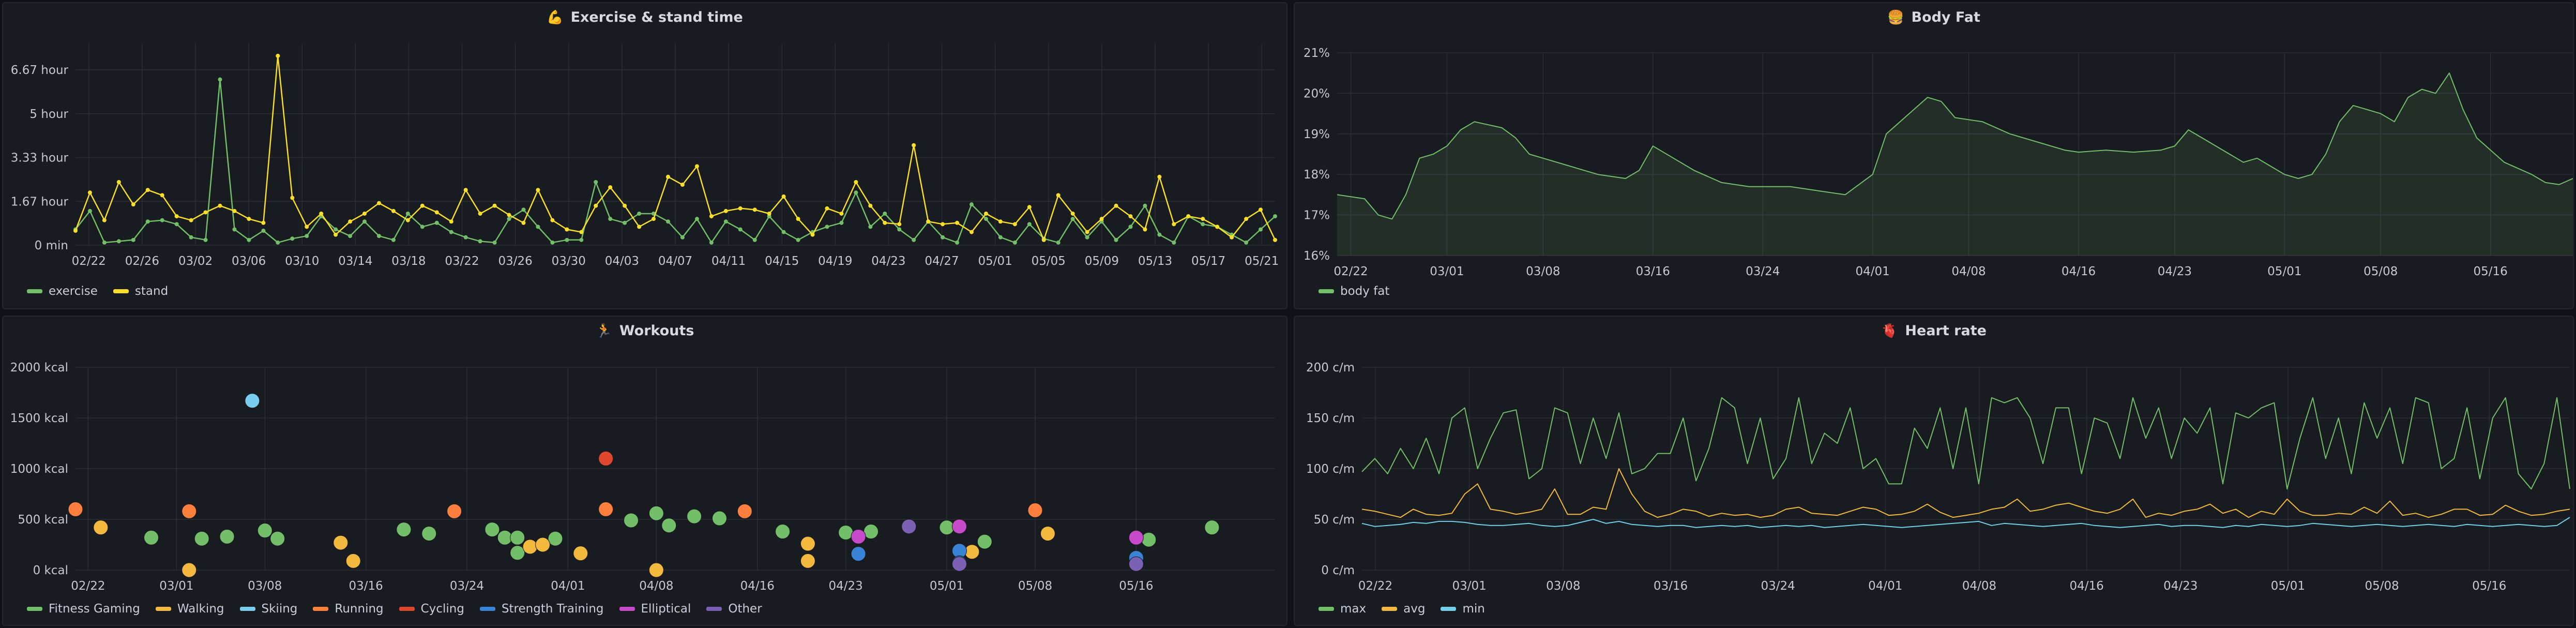  I want to click on legend-item: Skiing, so click(268, 609).